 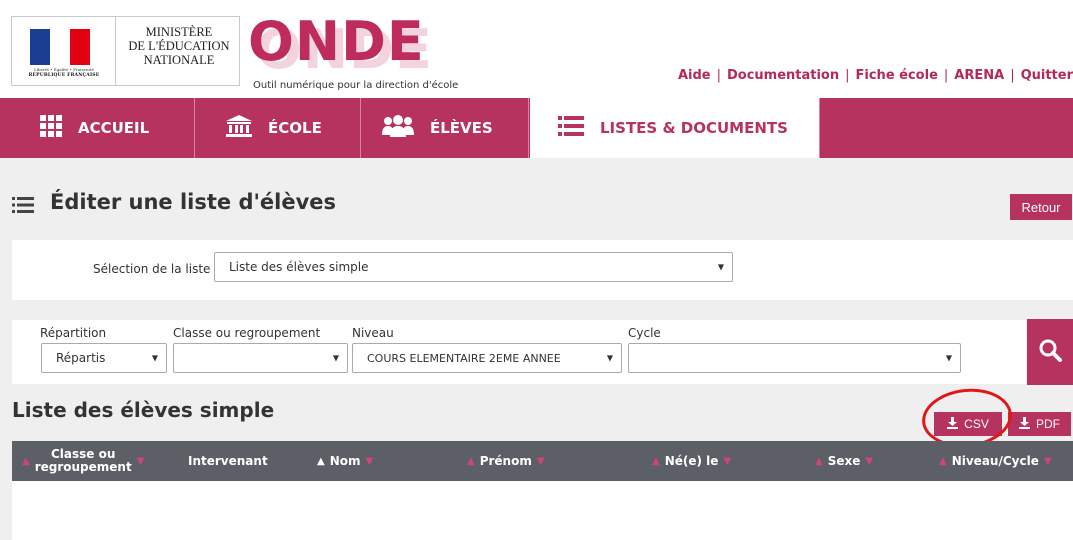 I want to click on nav-label: ÉCOLE, so click(x=295, y=128).